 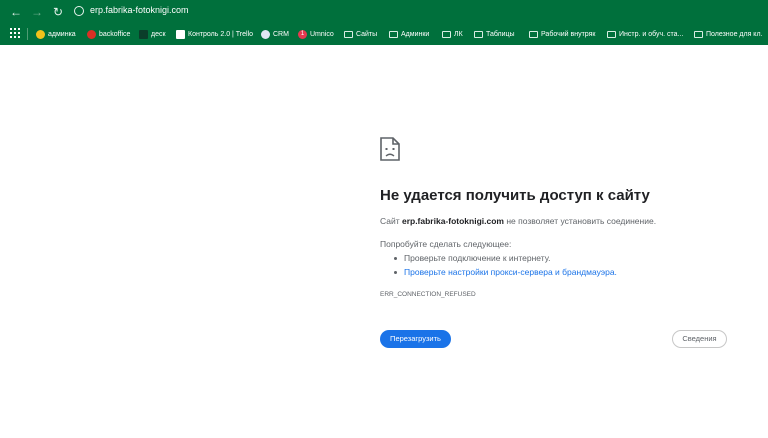 I want to click on bookmark-label: CRM, so click(x=281, y=34).